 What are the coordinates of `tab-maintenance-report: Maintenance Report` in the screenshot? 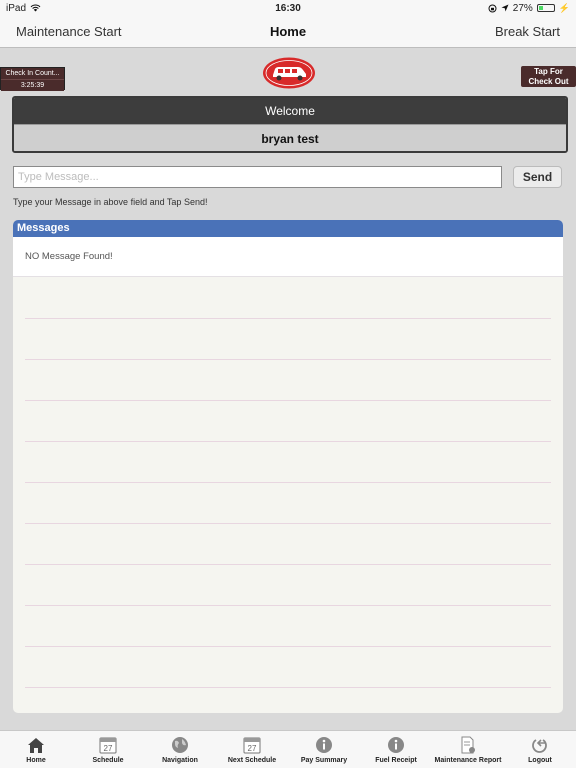 It's located at (468, 749).